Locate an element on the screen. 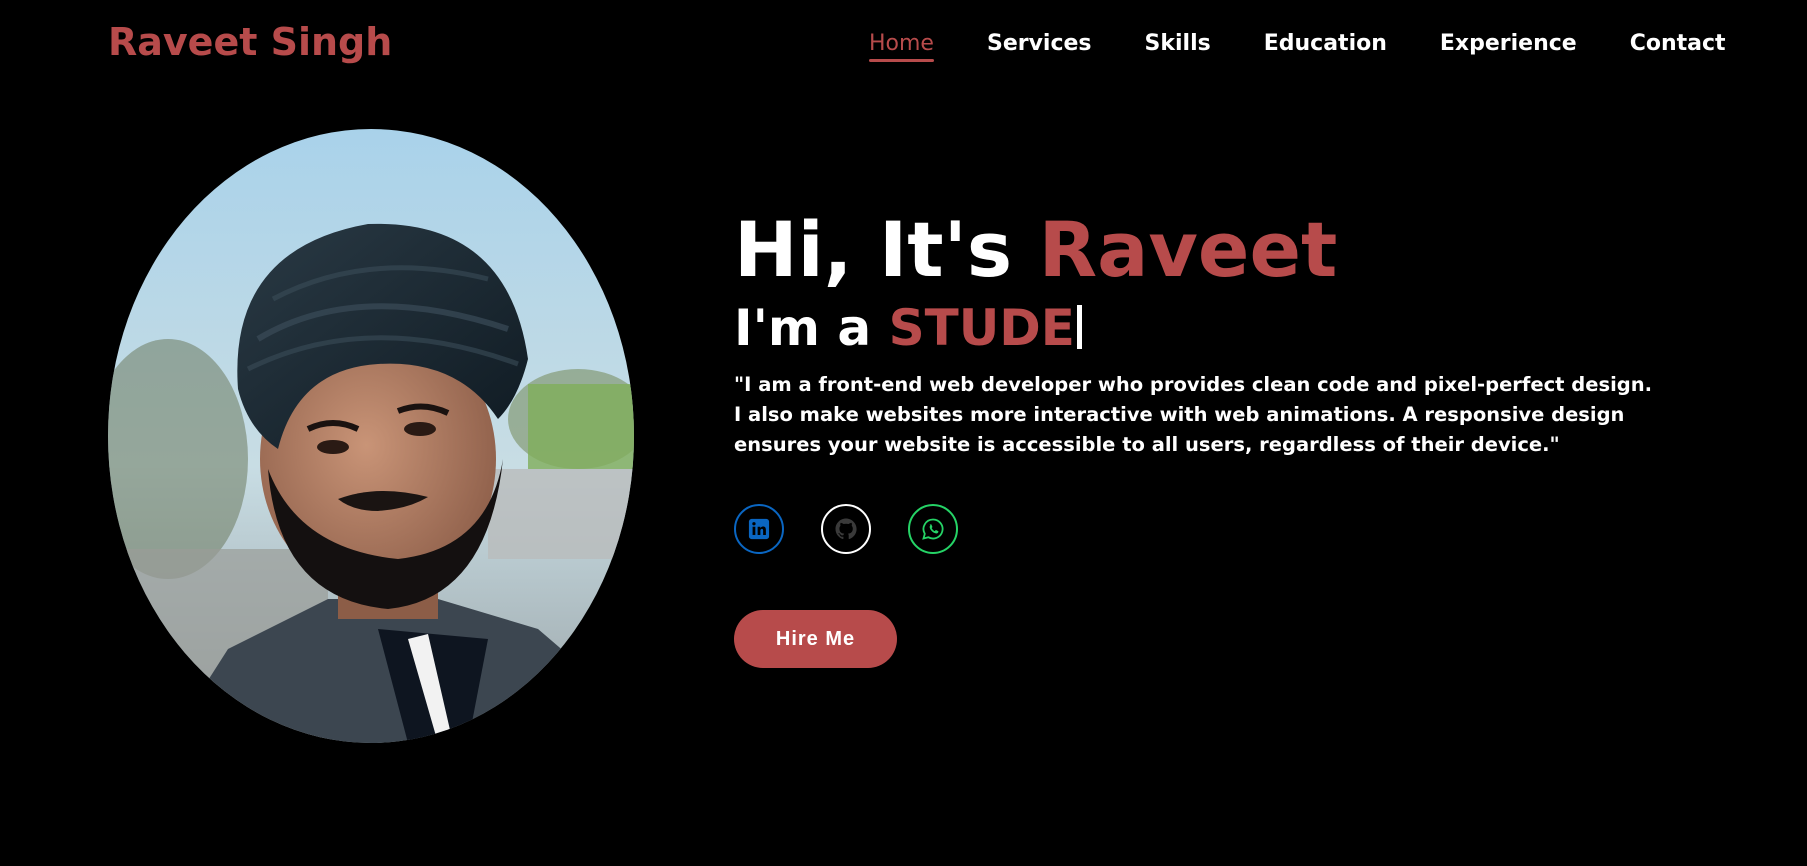  nav-contact: Contact is located at coordinates (1678, 46).